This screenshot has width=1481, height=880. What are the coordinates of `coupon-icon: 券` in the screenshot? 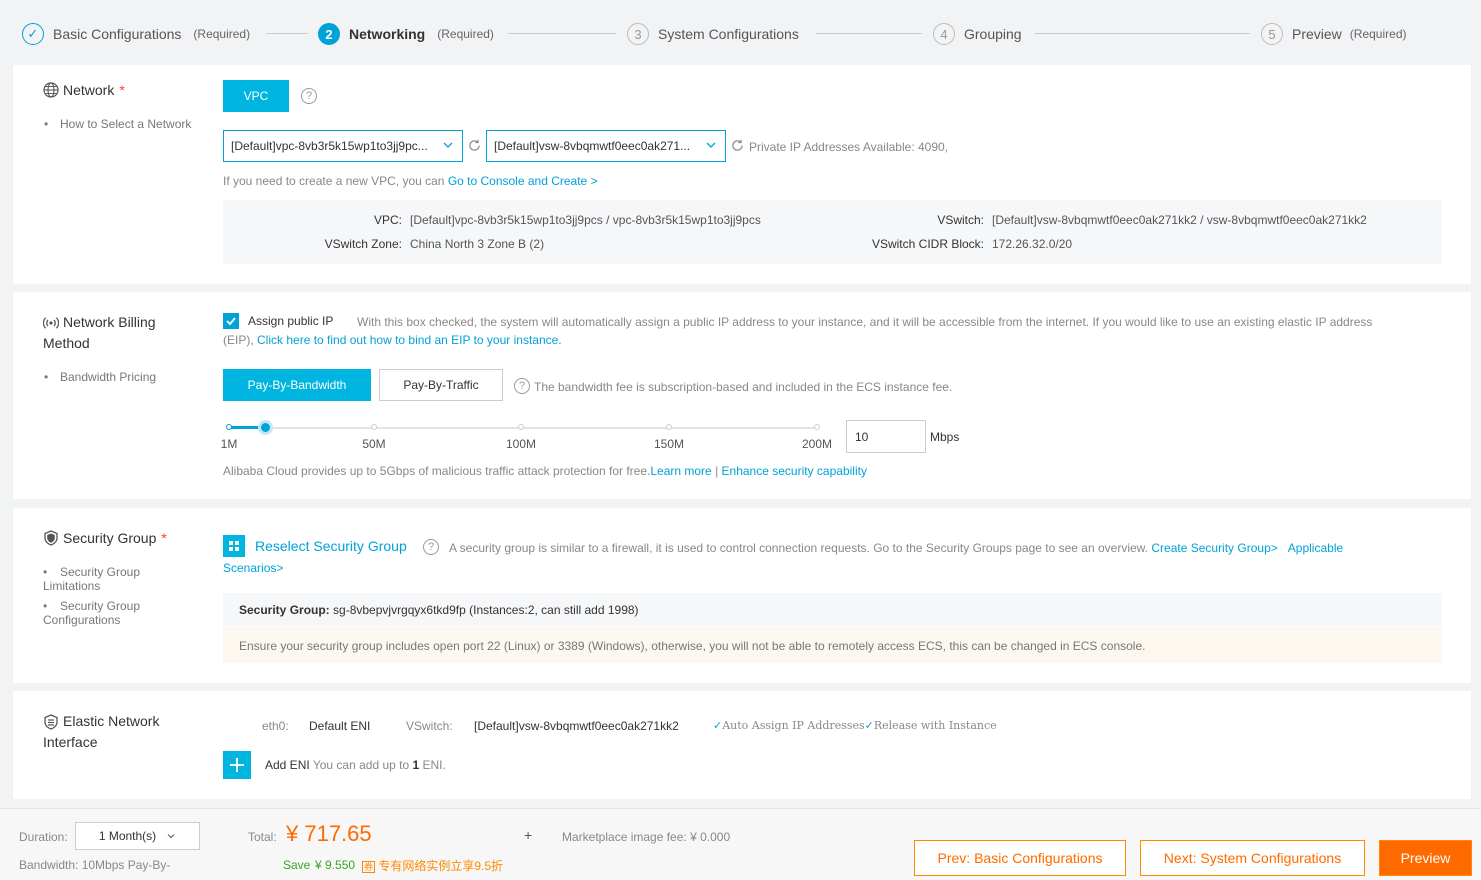 It's located at (369, 867).